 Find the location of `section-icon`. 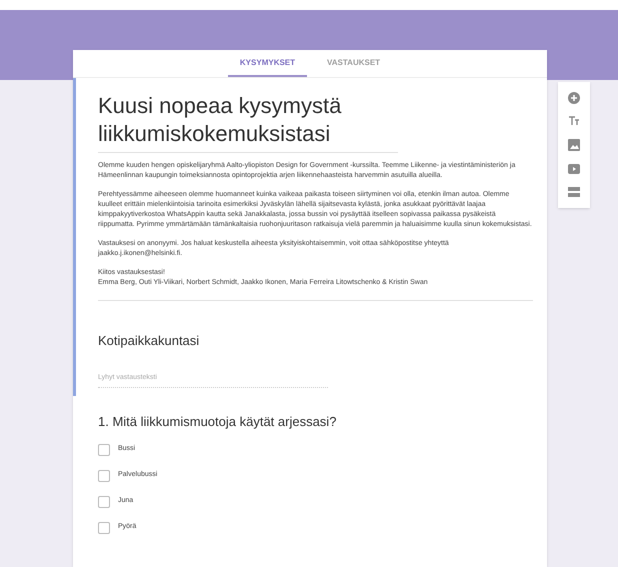

section-icon is located at coordinates (574, 192).